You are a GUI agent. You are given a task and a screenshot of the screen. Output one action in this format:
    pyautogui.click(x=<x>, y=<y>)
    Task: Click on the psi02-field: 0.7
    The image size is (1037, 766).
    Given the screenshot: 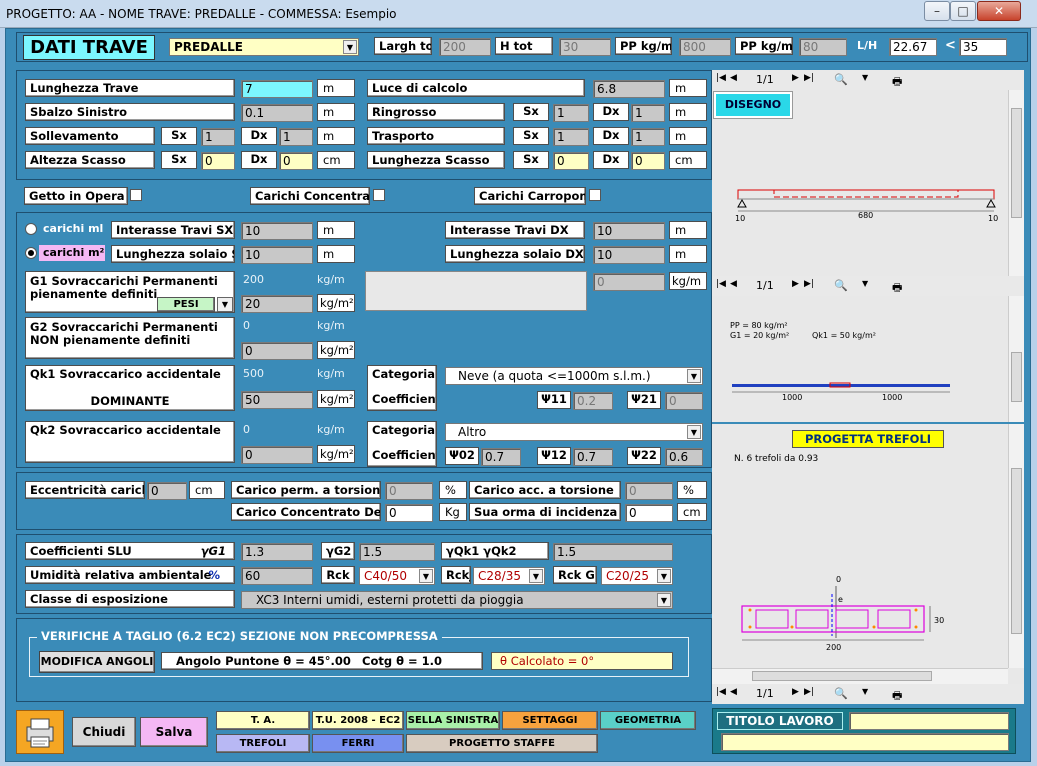 What is the action you would take?
    pyautogui.click(x=501, y=457)
    